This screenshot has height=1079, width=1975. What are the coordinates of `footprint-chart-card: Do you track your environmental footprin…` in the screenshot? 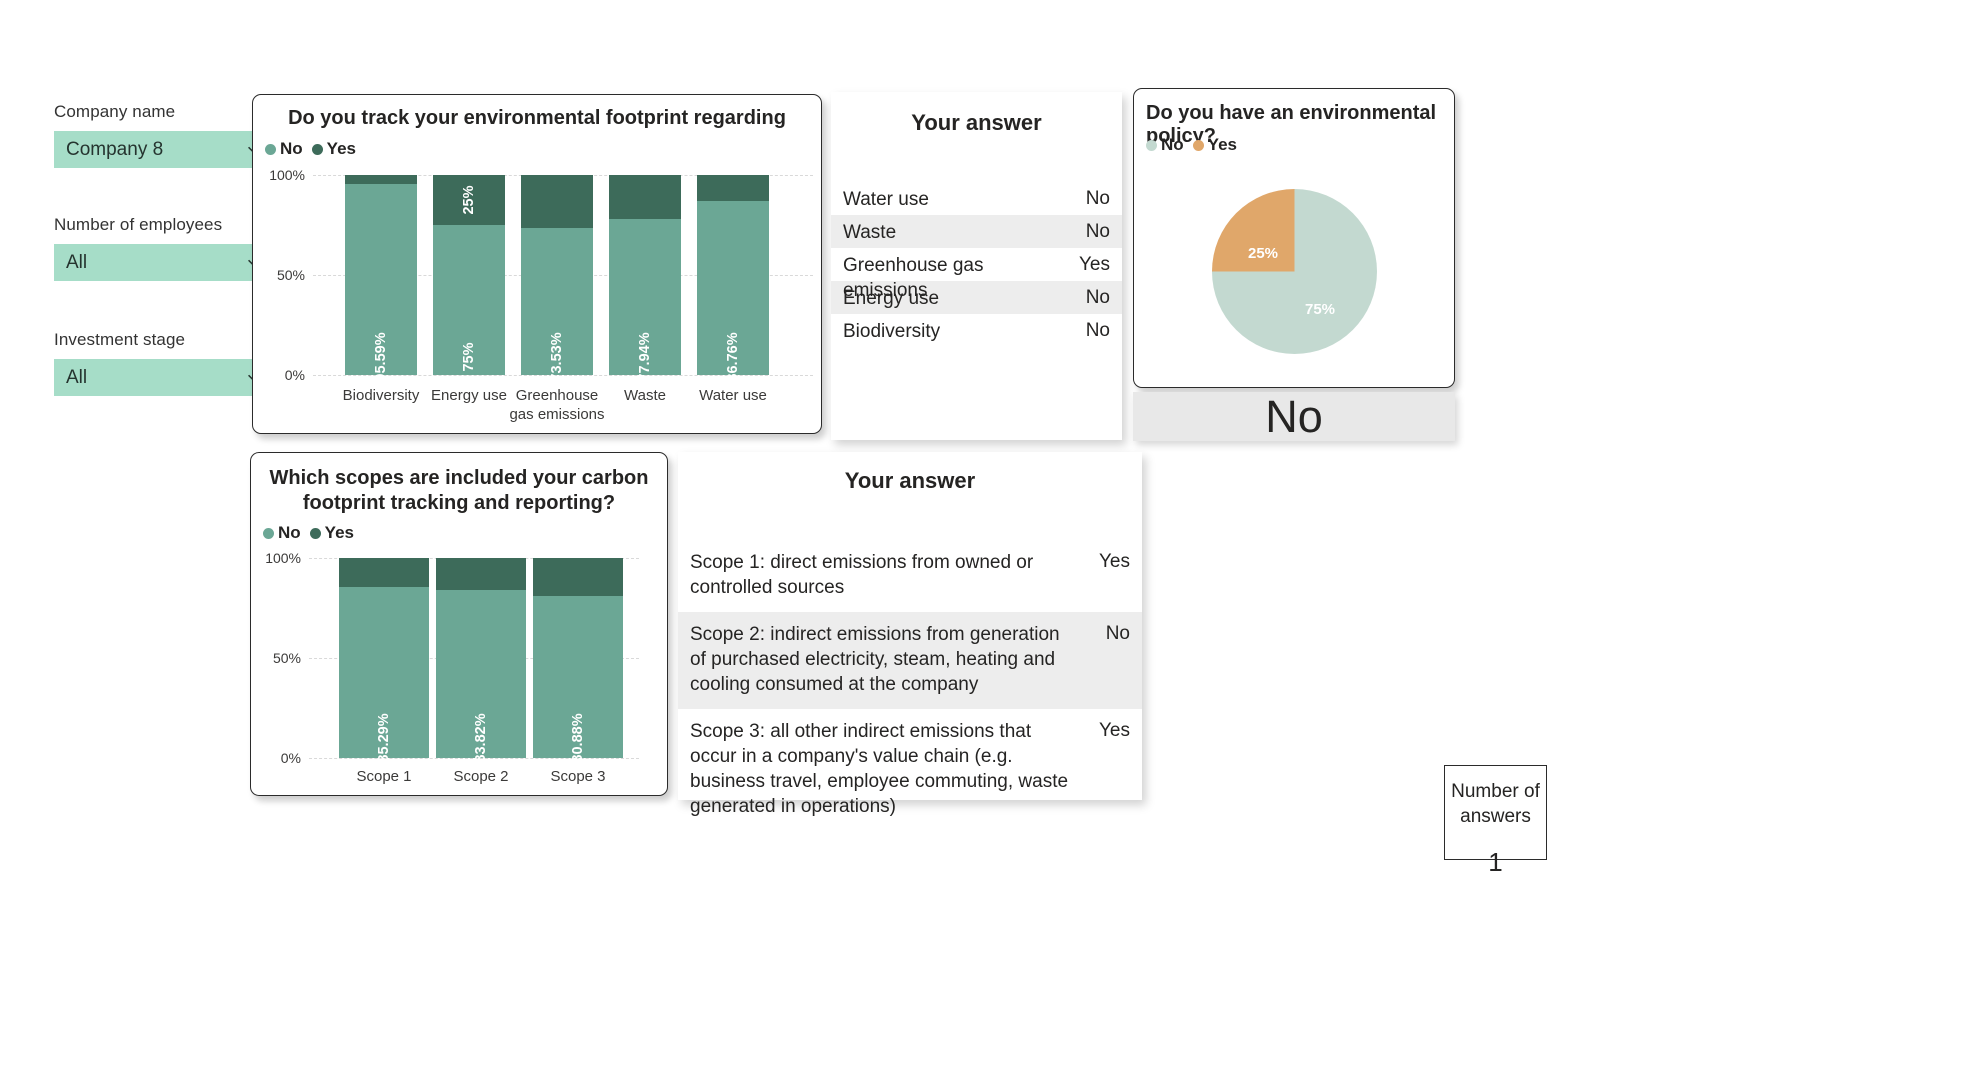 It's located at (537, 264).